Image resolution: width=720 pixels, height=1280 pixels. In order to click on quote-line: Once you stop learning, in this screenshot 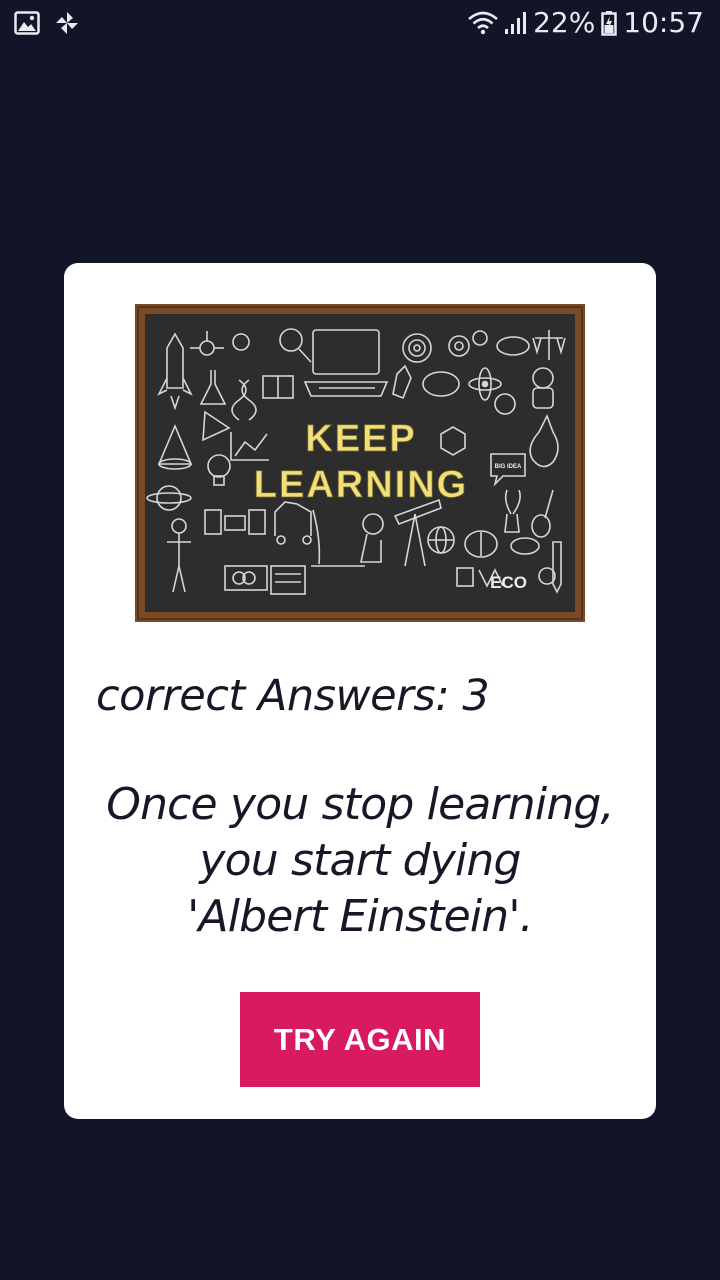, I will do `click(360, 804)`.